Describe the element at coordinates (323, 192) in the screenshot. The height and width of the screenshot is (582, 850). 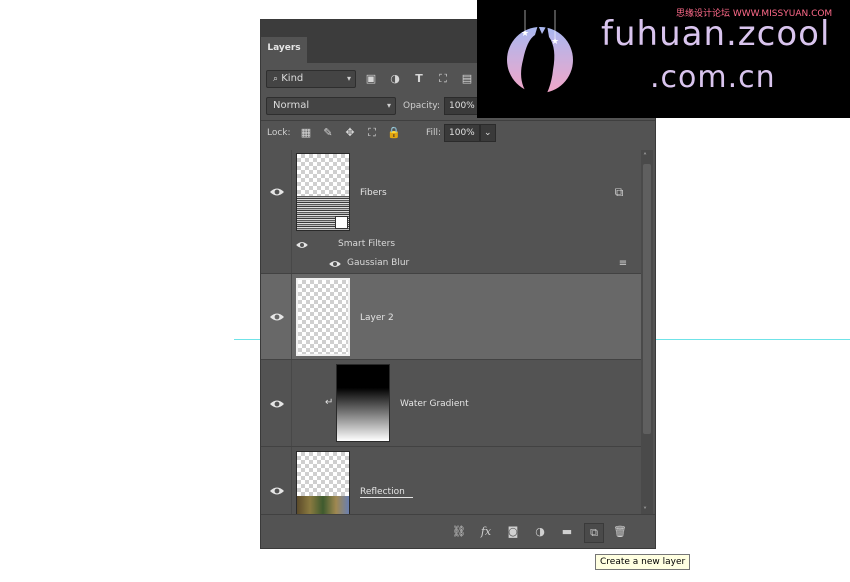
I see `layer-thumbnail-fibers` at that location.